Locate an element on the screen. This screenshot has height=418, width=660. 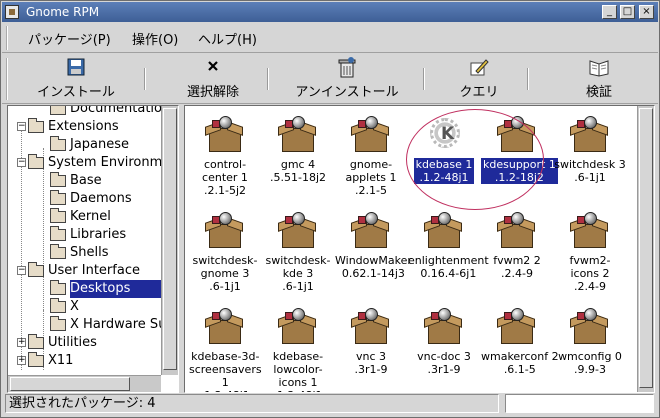
tree-item: Documentation is located at coordinates (84, 112).